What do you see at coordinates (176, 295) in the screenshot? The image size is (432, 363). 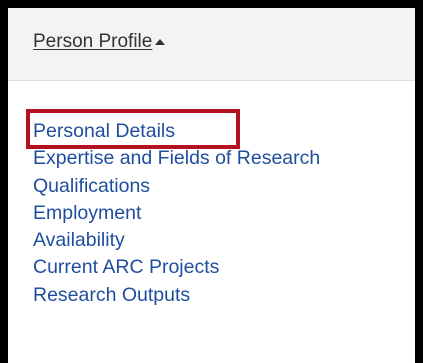 I see `nav-link-research-outputs: Research Outputs` at bounding box center [176, 295].